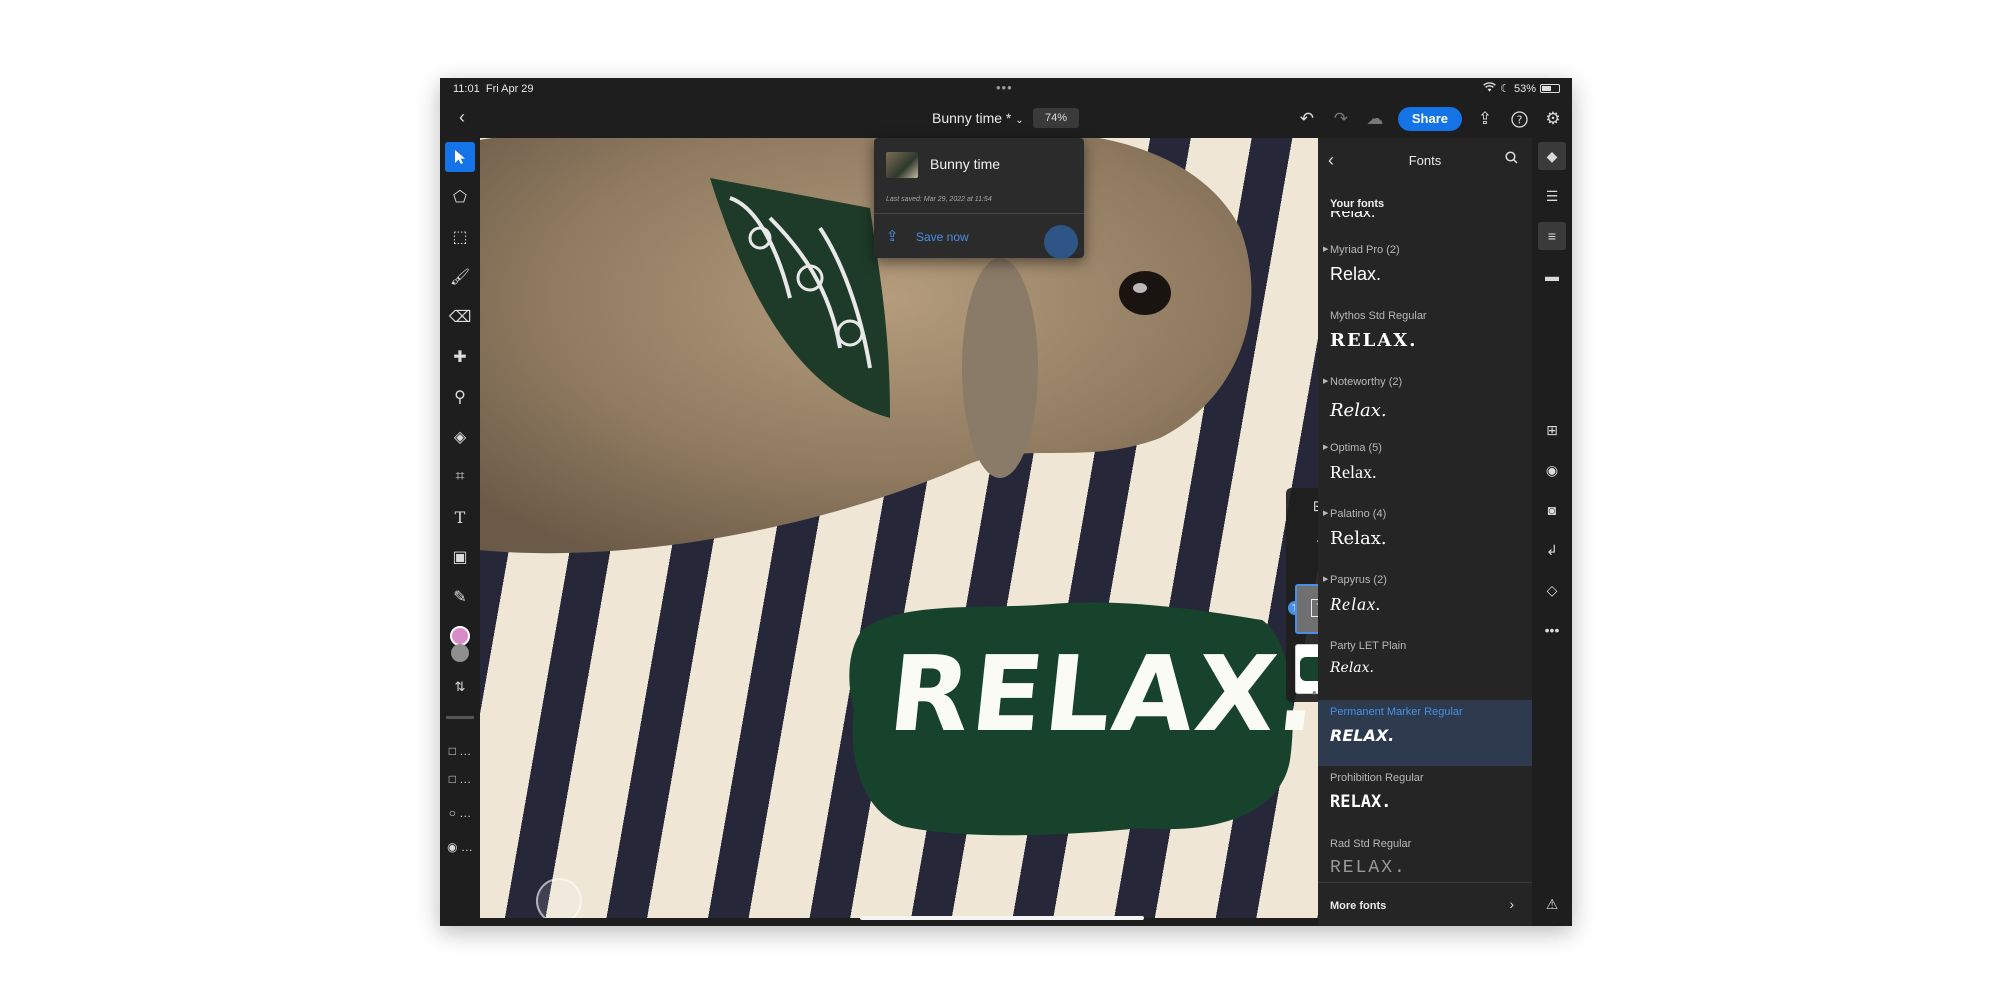  I want to click on status-clock: 11:01, so click(466, 89).